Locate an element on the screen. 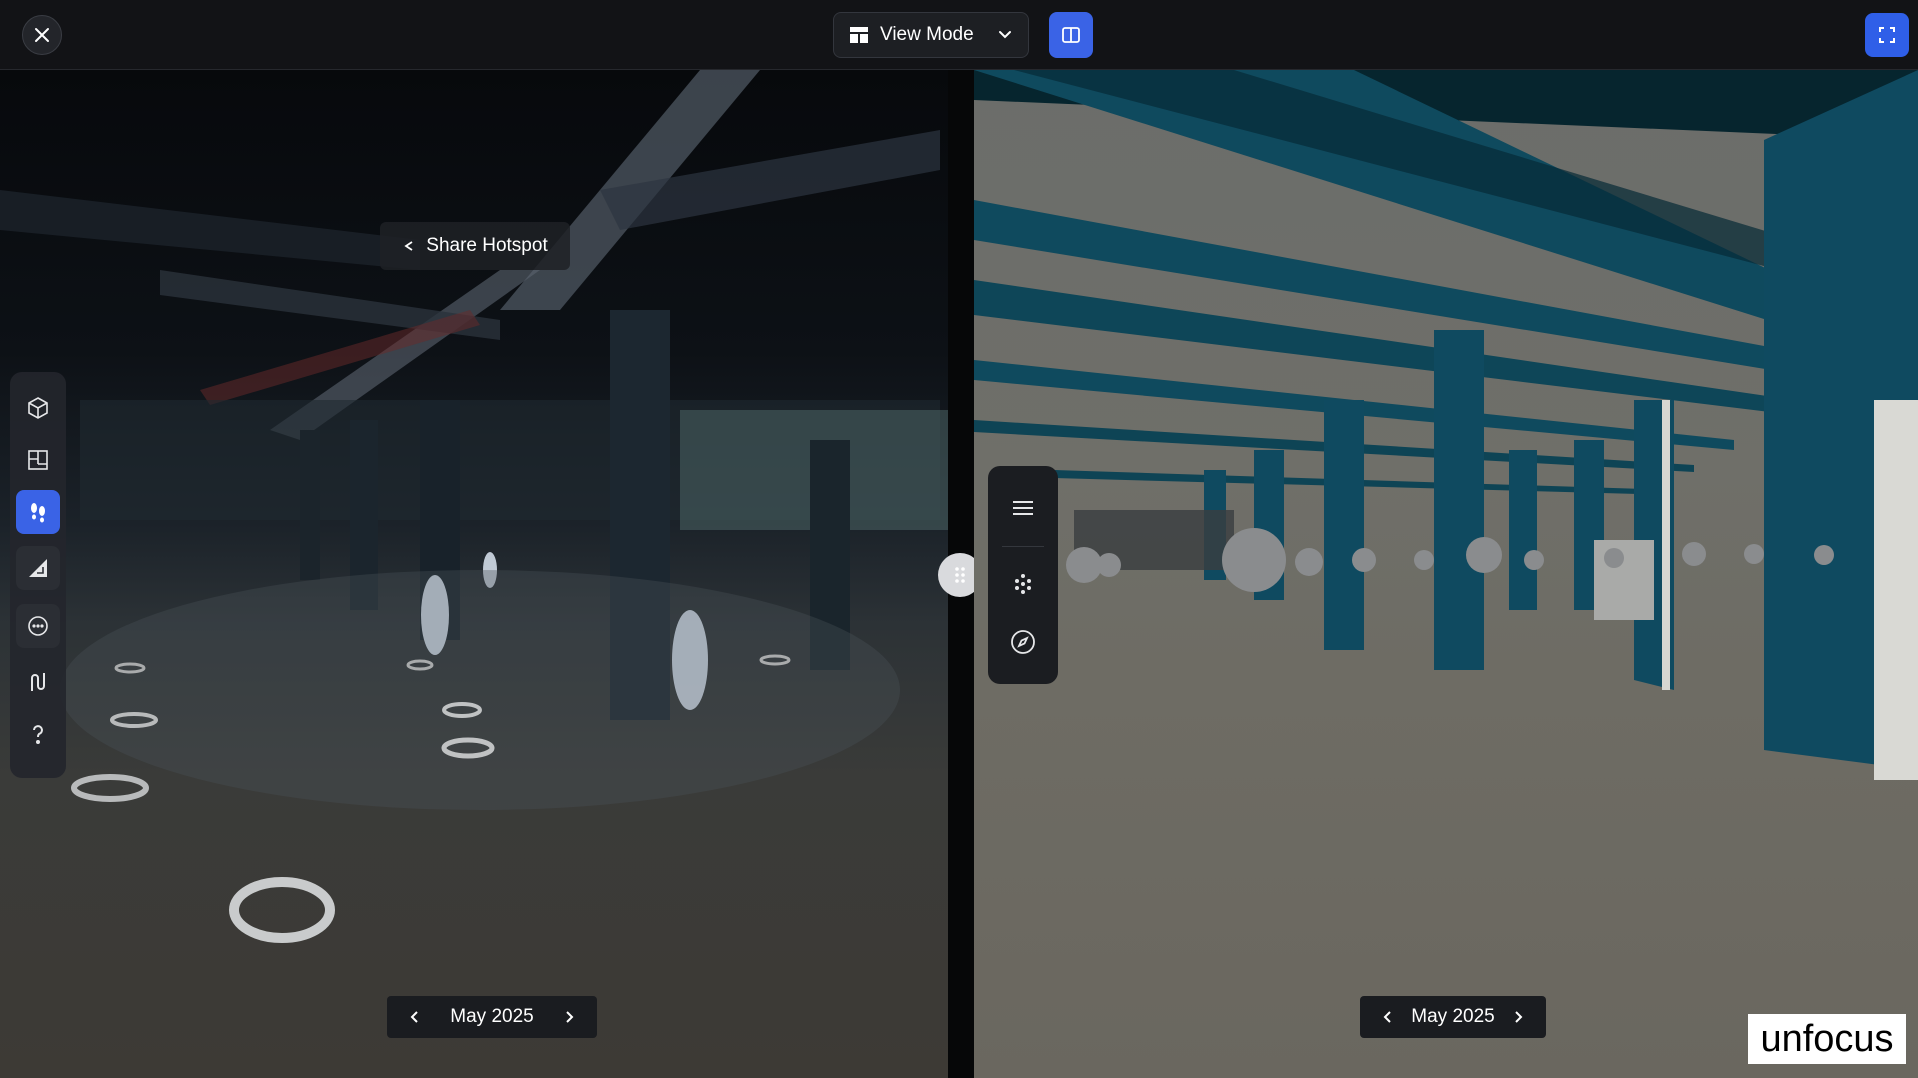  hamburger-menu-icon is located at coordinates (1023, 508).